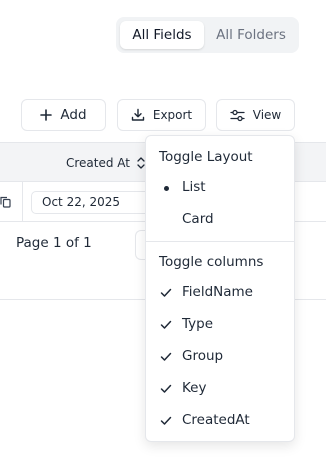 The width and height of the screenshot is (326, 468). I want to click on download-icon, so click(138, 114).